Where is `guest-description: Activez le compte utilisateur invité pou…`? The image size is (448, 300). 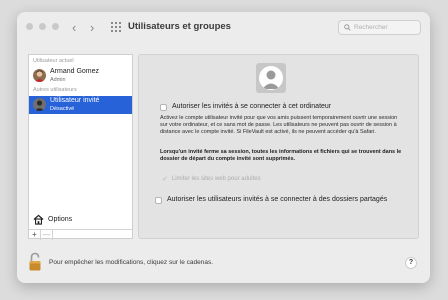 guest-description: Activez le compte utilisateur invité pou… is located at coordinates (279, 125).